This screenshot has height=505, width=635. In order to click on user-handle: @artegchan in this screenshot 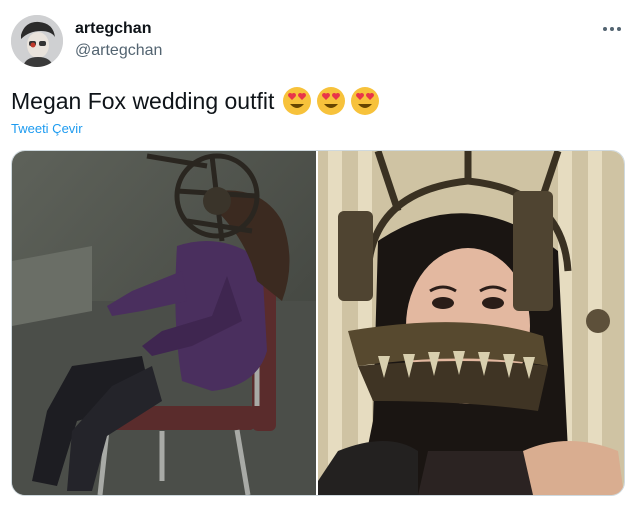, I will do `click(118, 51)`.